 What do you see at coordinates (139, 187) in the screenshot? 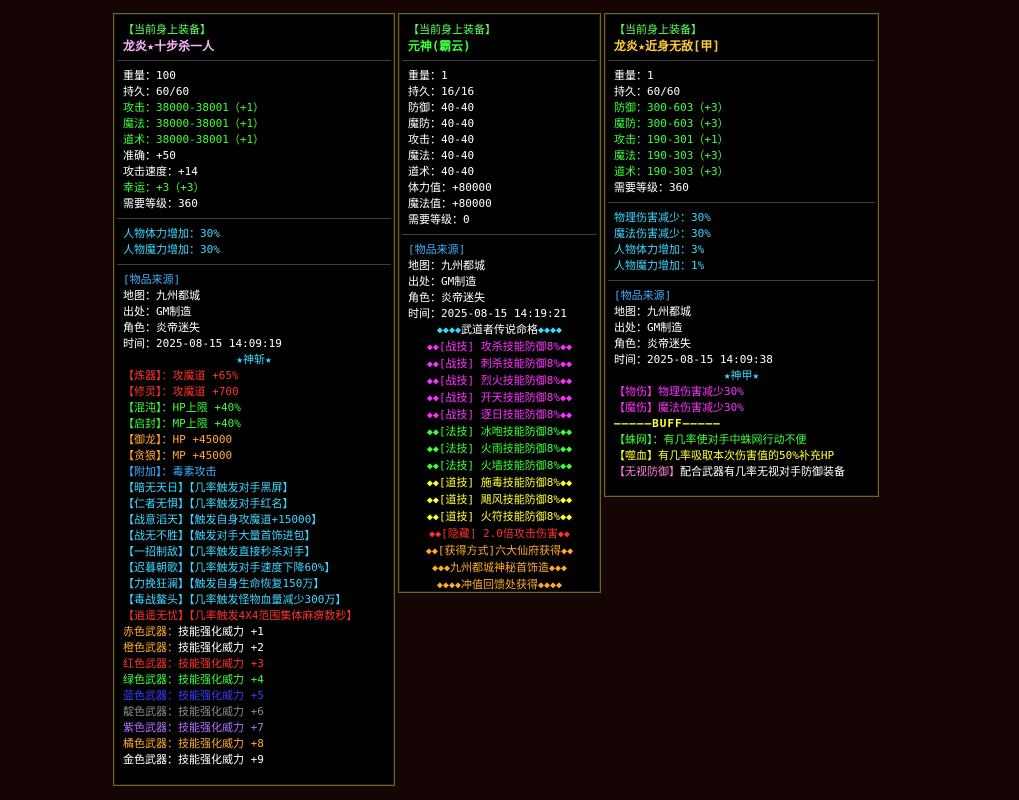
I see `stat-label: 幸运：` at bounding box center [139, 187].